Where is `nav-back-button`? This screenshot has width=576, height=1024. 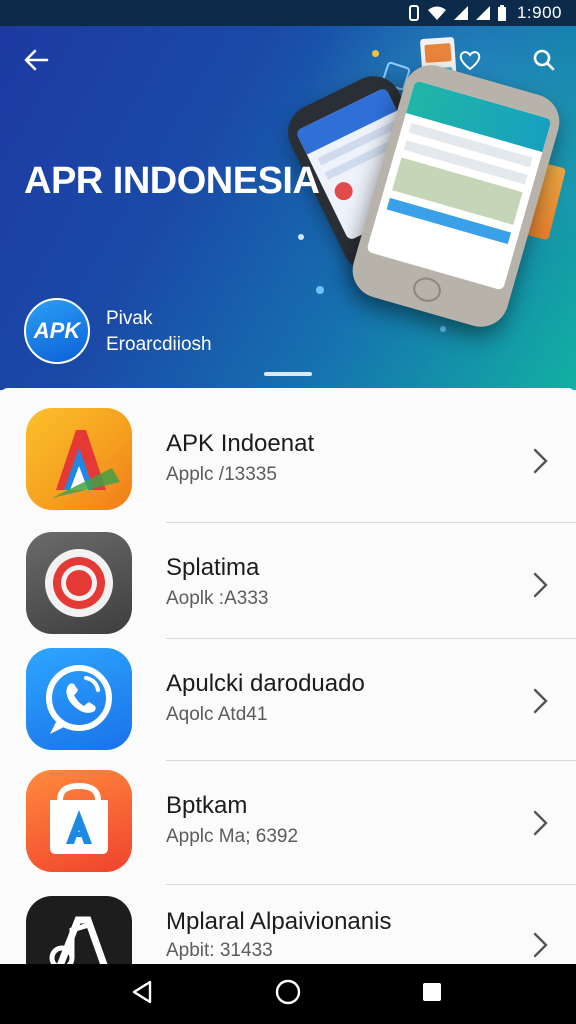 nav-back-button is located at coordinates (142, 994).